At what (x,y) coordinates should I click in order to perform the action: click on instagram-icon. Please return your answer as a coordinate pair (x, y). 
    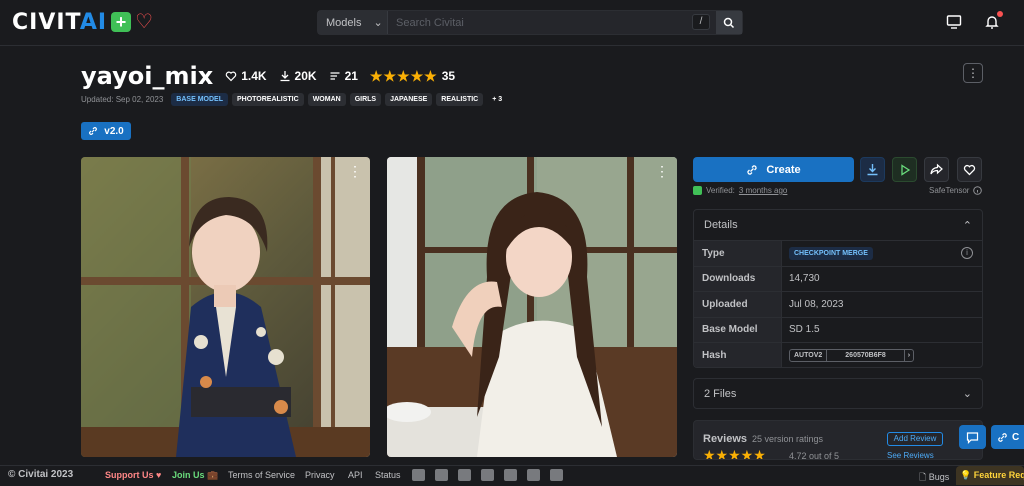
    Looking at the image, I should click on (464, 475).